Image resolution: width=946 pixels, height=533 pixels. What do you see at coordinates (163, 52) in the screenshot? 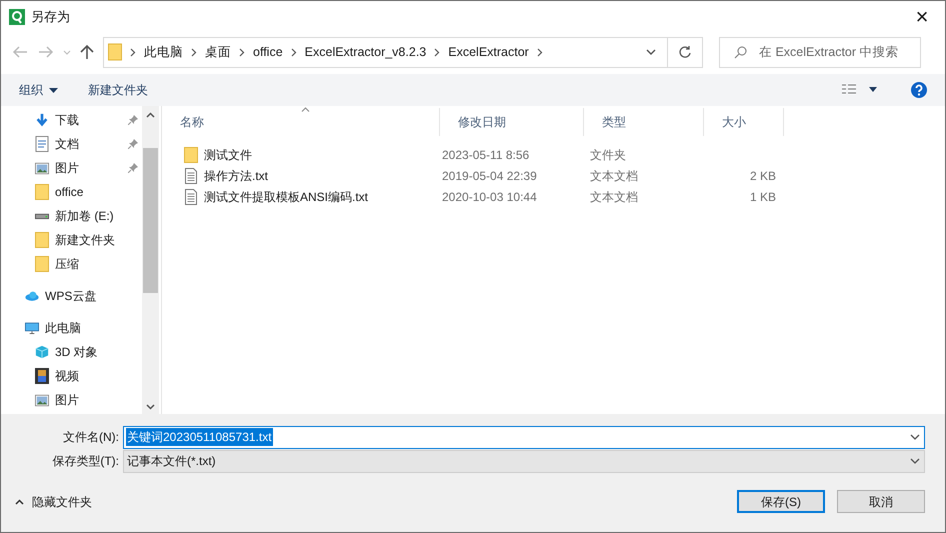
I see `breadcrumb-item: 此电脑` at bounding box center [163, 52].